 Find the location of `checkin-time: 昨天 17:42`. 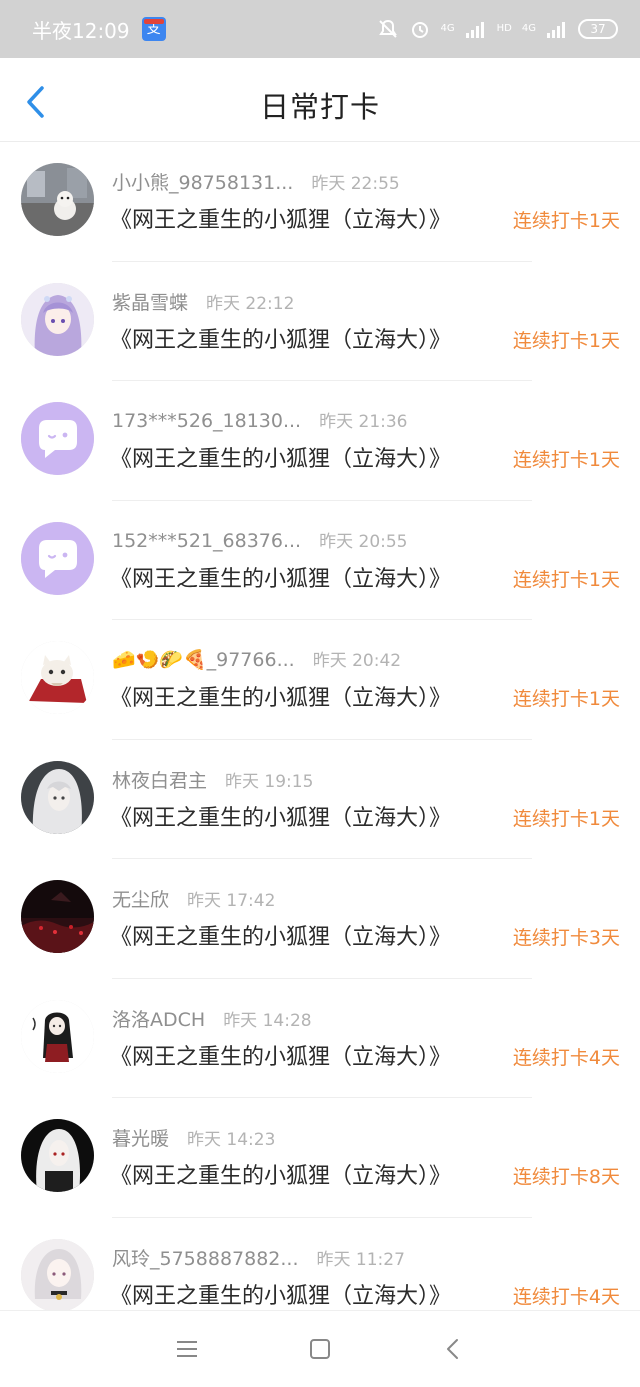

checkin-time: 昨天 17:42 is located at coordinates (231, 901).